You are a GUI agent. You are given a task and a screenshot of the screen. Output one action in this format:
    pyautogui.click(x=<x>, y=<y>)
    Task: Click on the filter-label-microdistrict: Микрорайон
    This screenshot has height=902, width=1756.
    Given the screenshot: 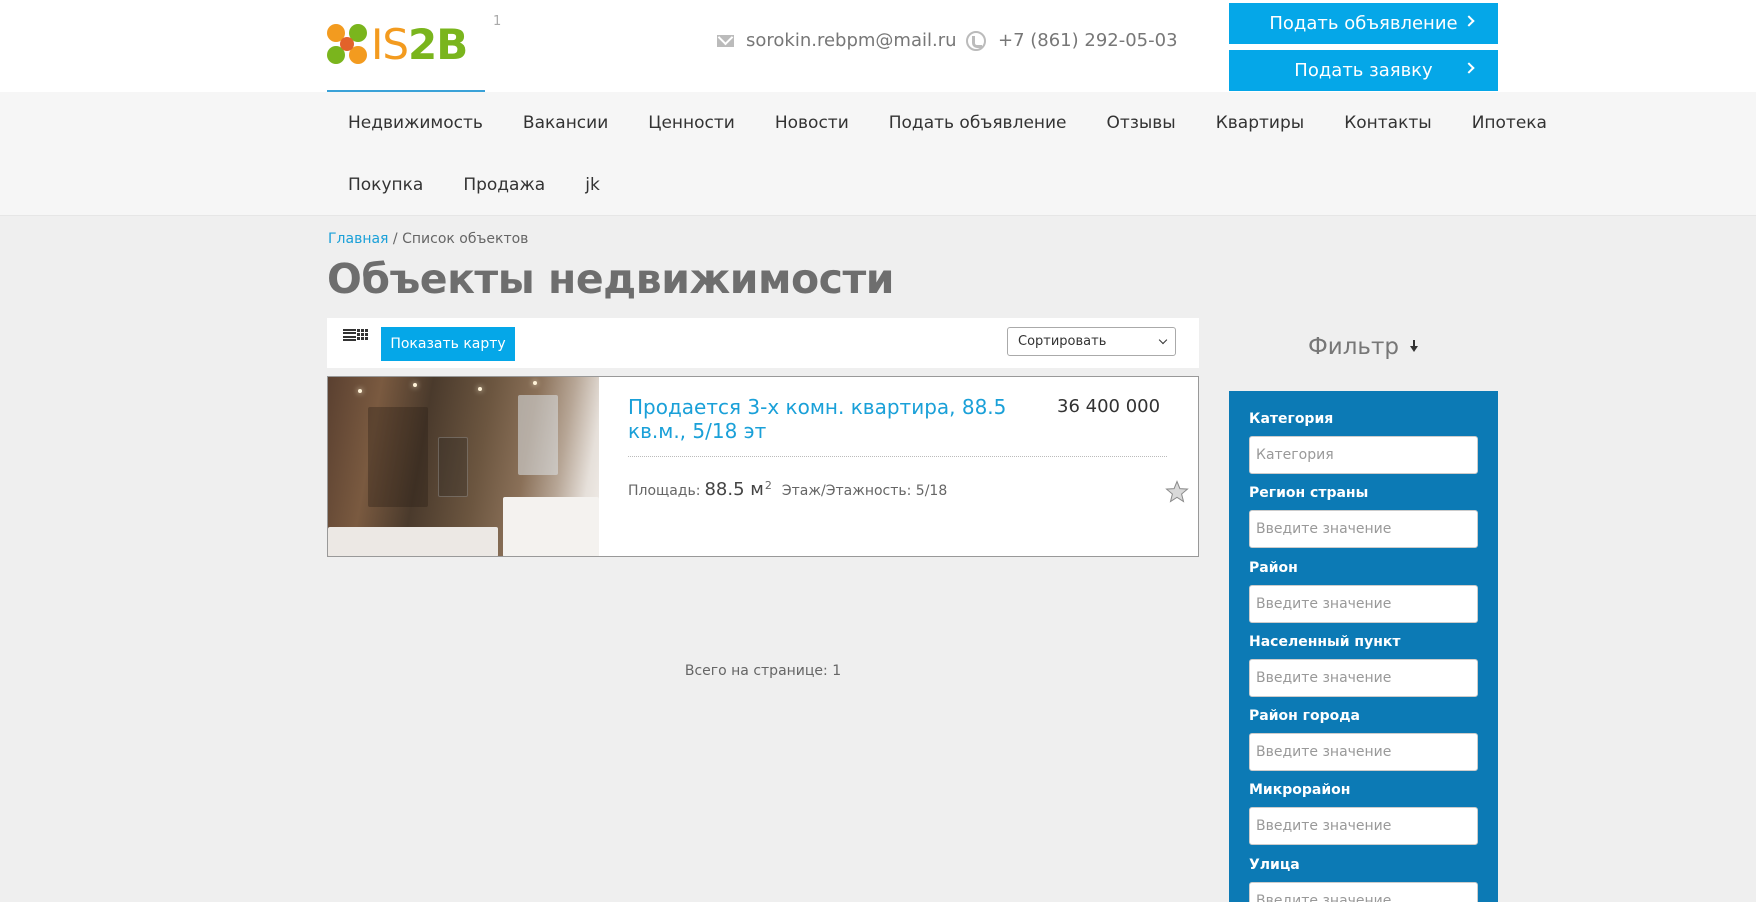 What is the action you would take?
    pyautogui.click(x=1300, y=790)
    